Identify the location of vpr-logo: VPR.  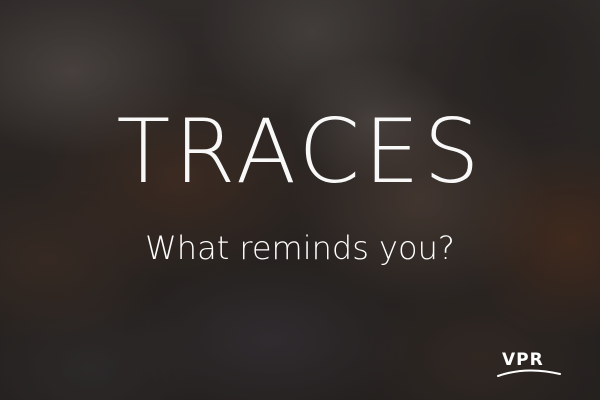
(531, 364).